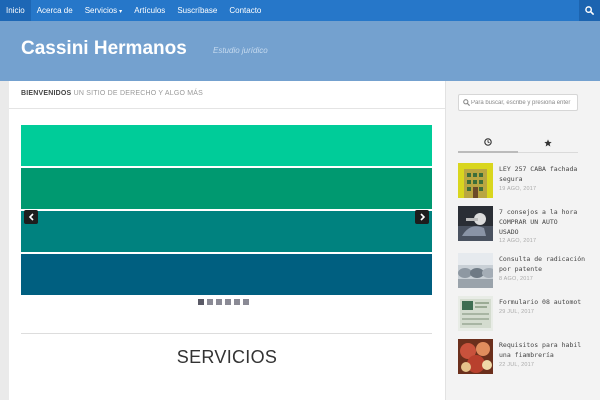 Image resolution: width=600 pixels, height=400 pixels. I want to click on post-date: 19 AGO, 2017, so click(518, 189).